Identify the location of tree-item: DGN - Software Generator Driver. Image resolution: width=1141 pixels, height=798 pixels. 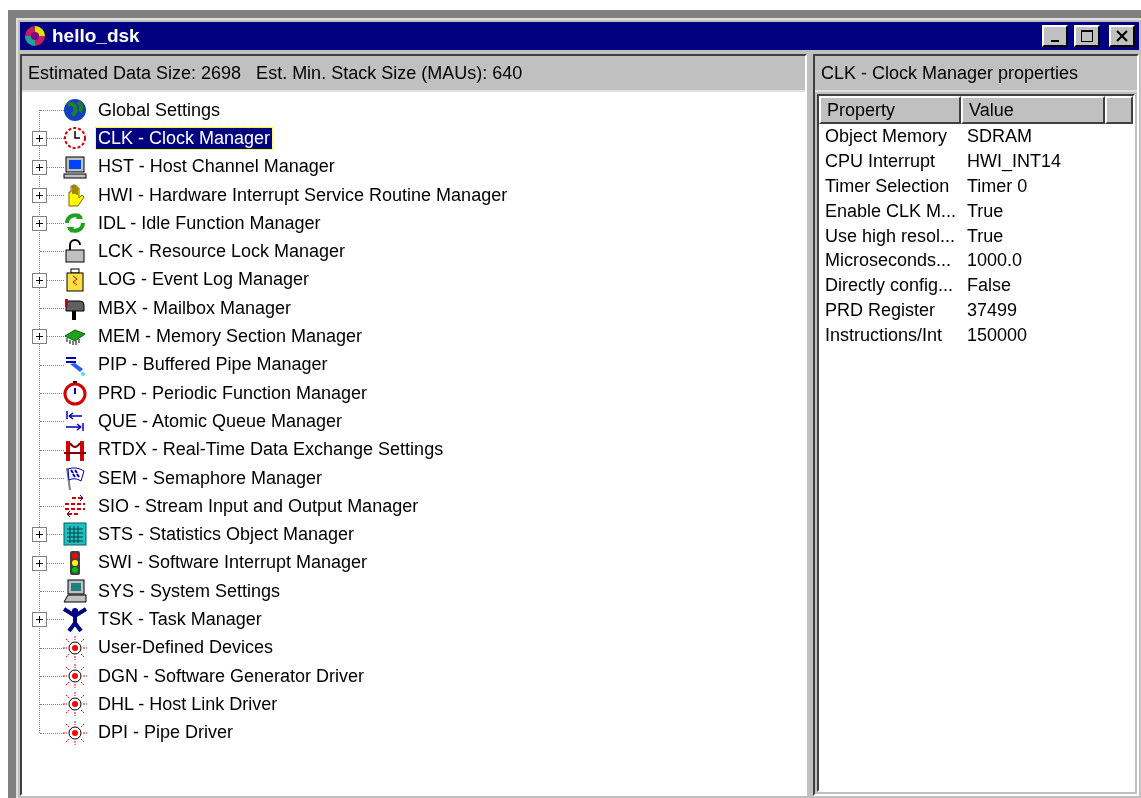
(231, 676).